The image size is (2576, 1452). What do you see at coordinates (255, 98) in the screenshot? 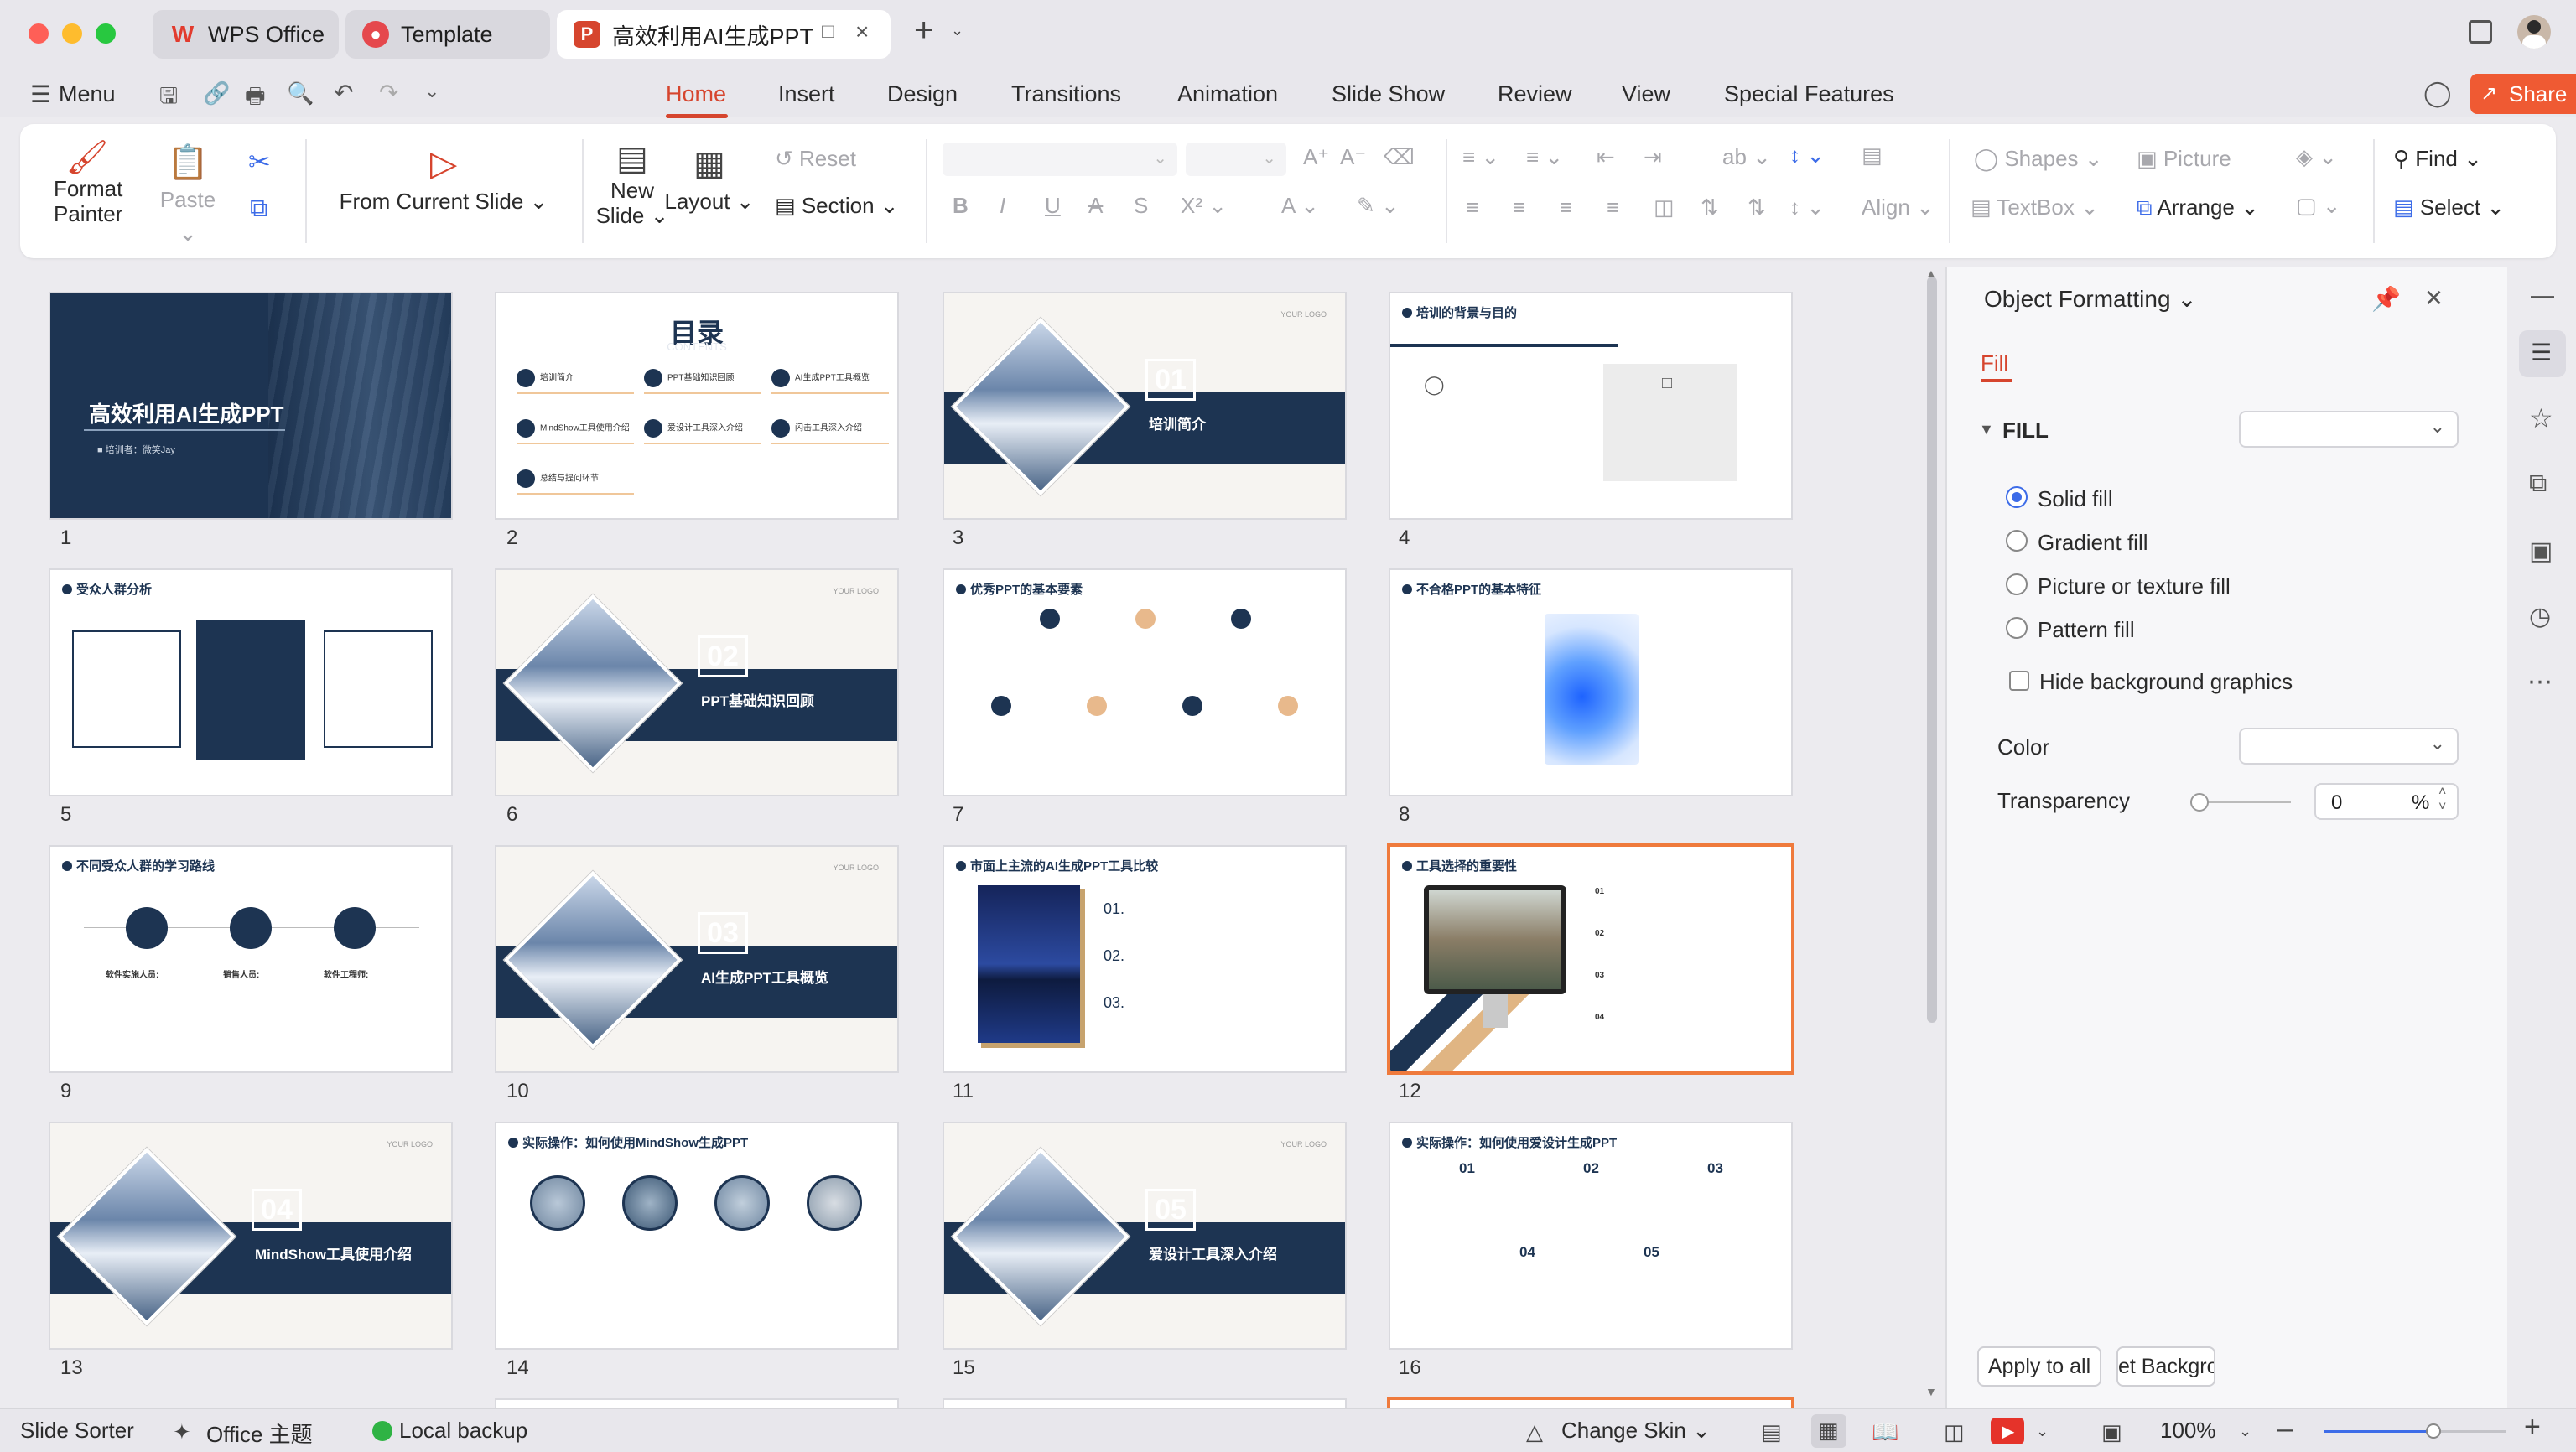
I see `print-icon: 🖶` at bounding box center [255, 98].